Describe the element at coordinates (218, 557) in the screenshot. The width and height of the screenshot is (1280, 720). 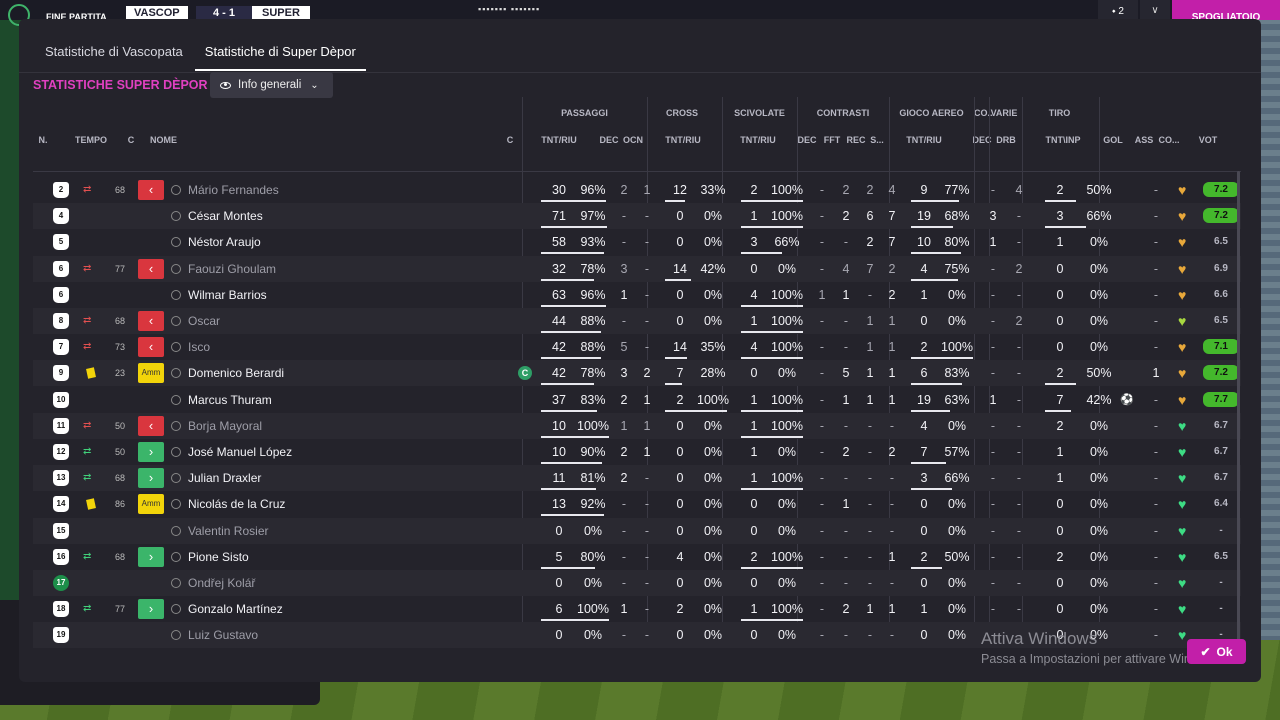
I see `player-name: Pione Sisto` at that location.